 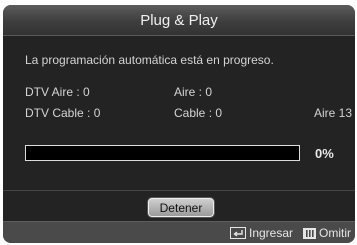 What do you see at coordinates (271, 233) in the screenshot?
I see `enter-hint-label: Ingresar` at bounding box center [271, 233].